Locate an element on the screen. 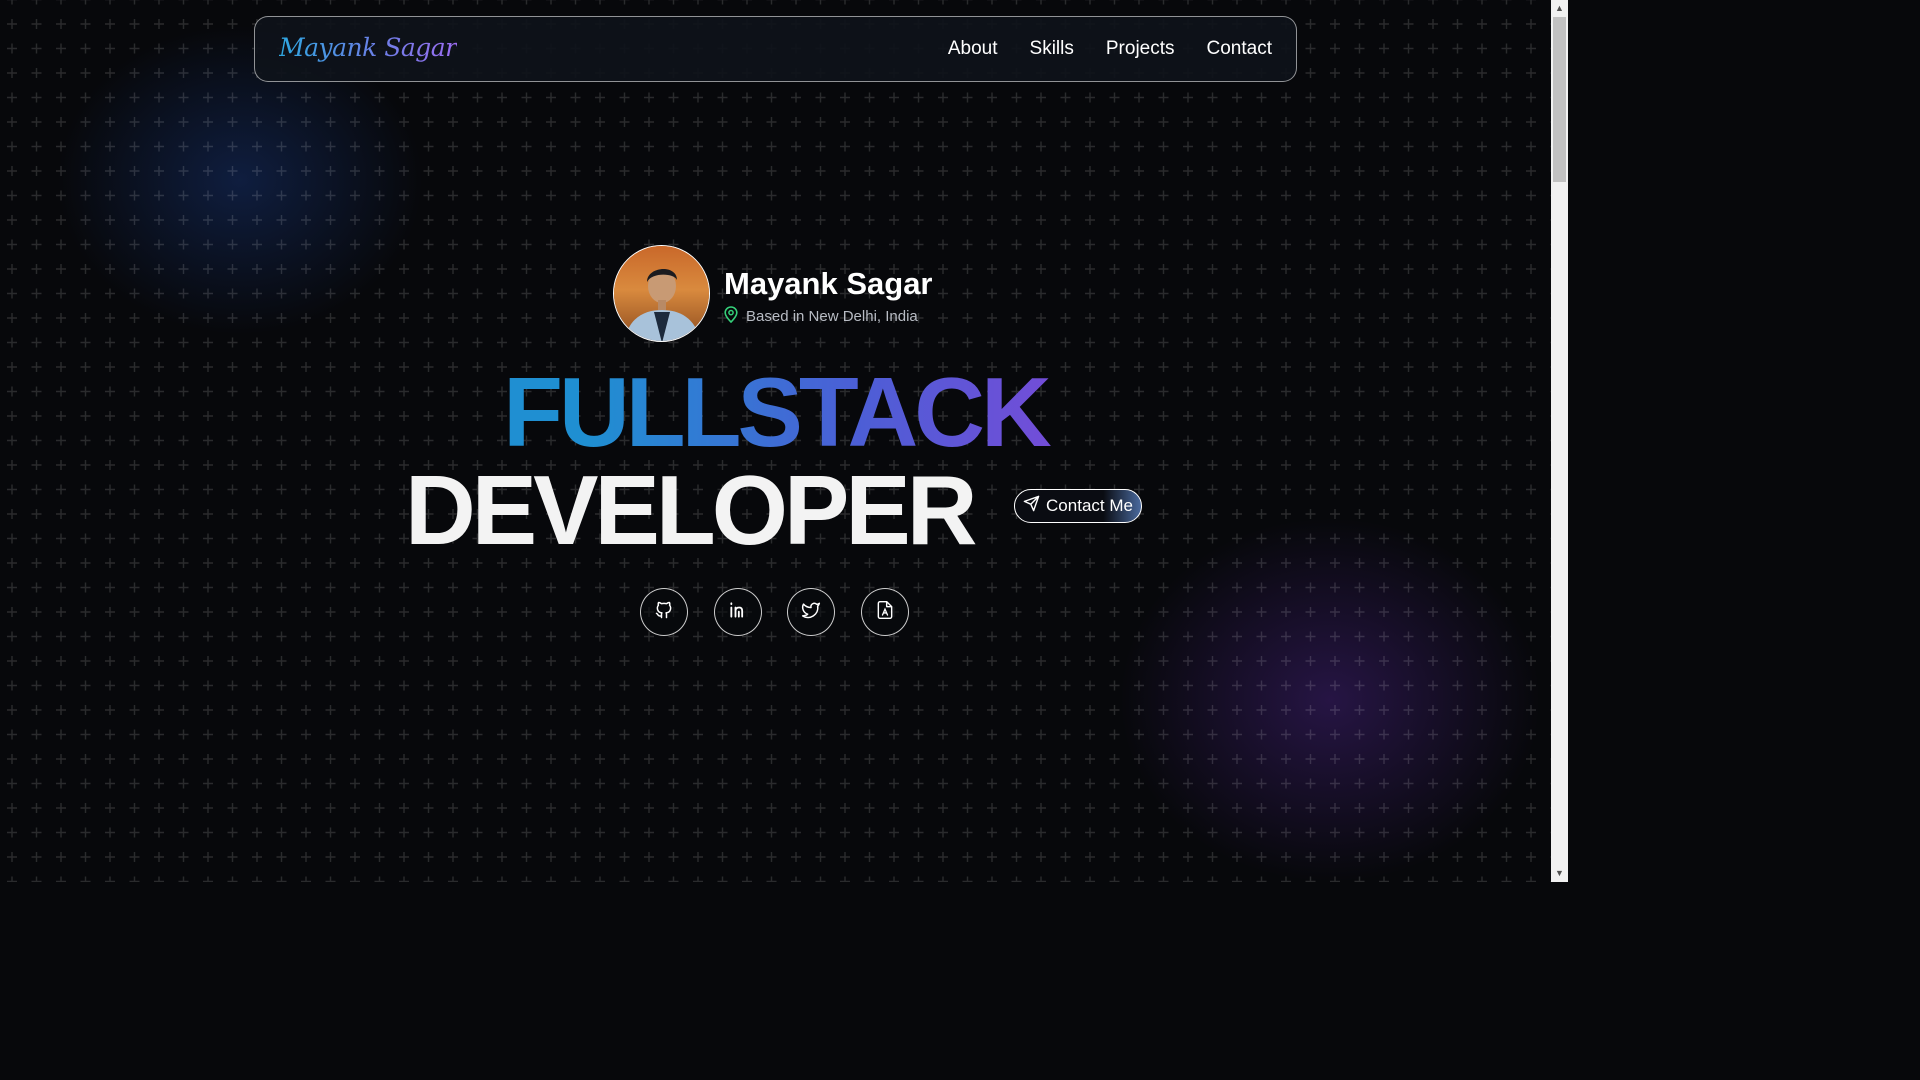 The width and height of the screenshot is (1920, 1080). twitter-link is located at coordinates (811, 612).